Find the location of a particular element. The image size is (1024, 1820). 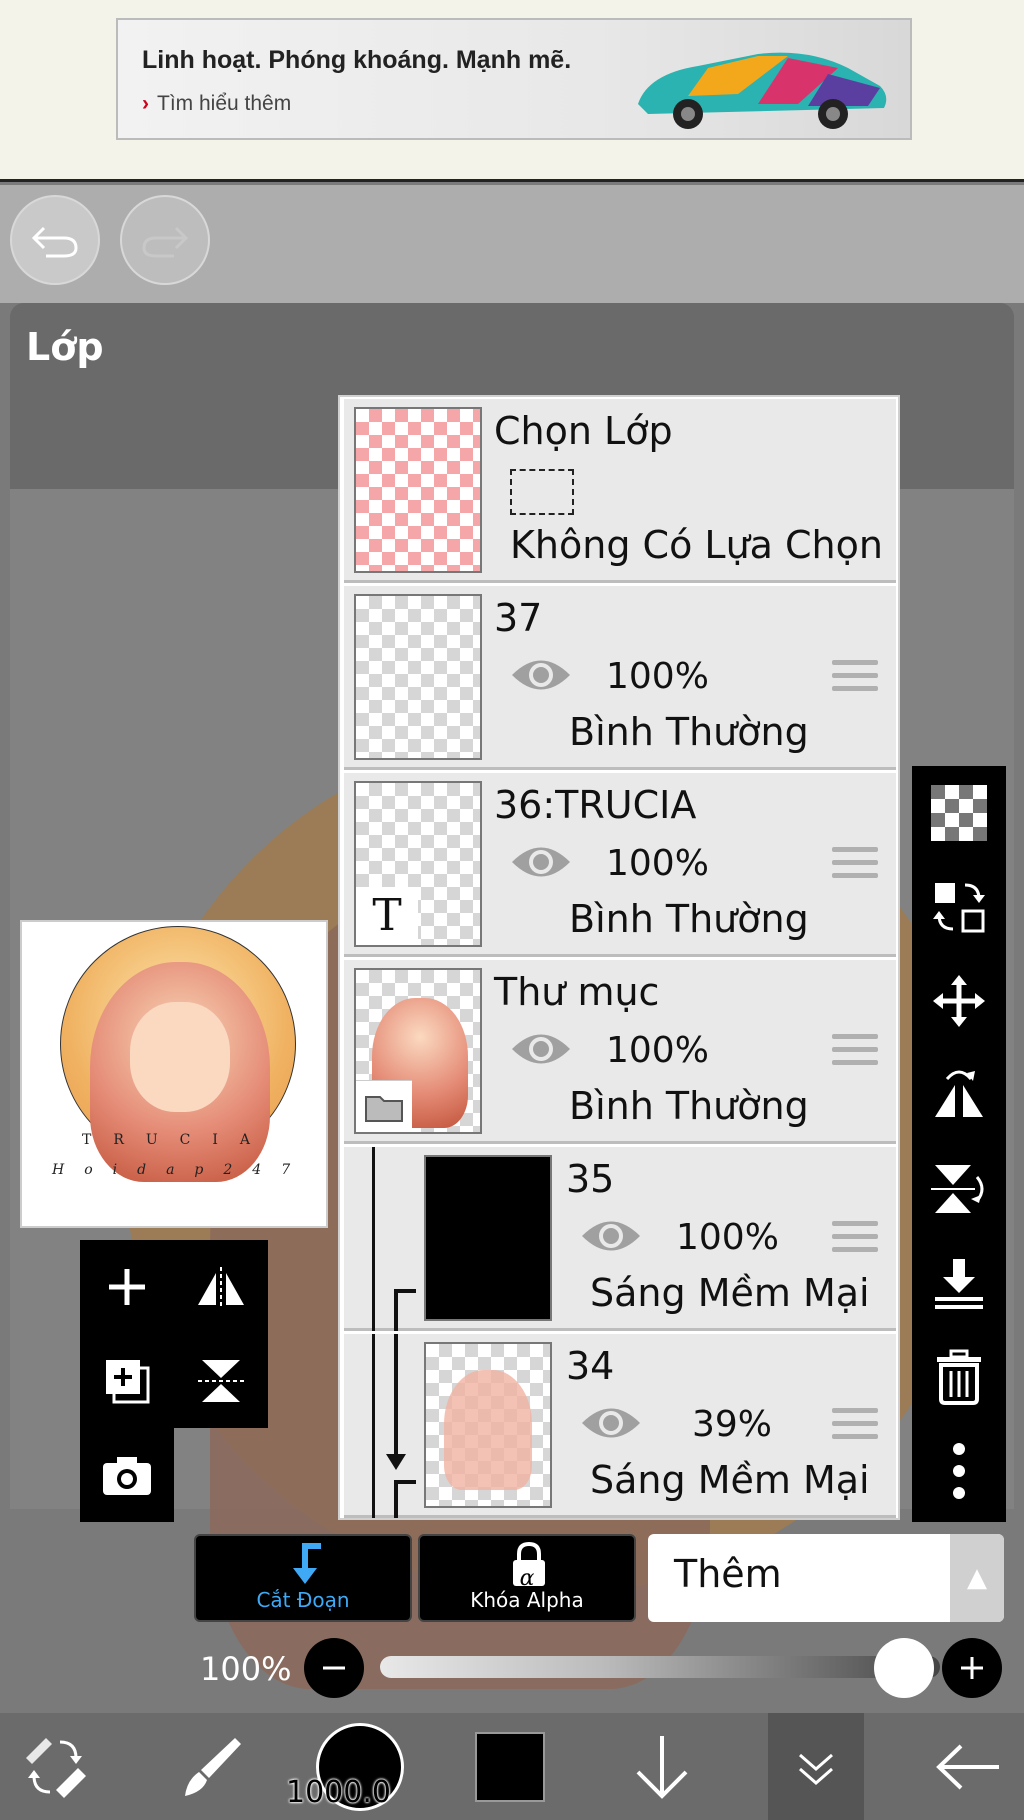

double-chevron-down-icon is located at coordinates (816, 1769).